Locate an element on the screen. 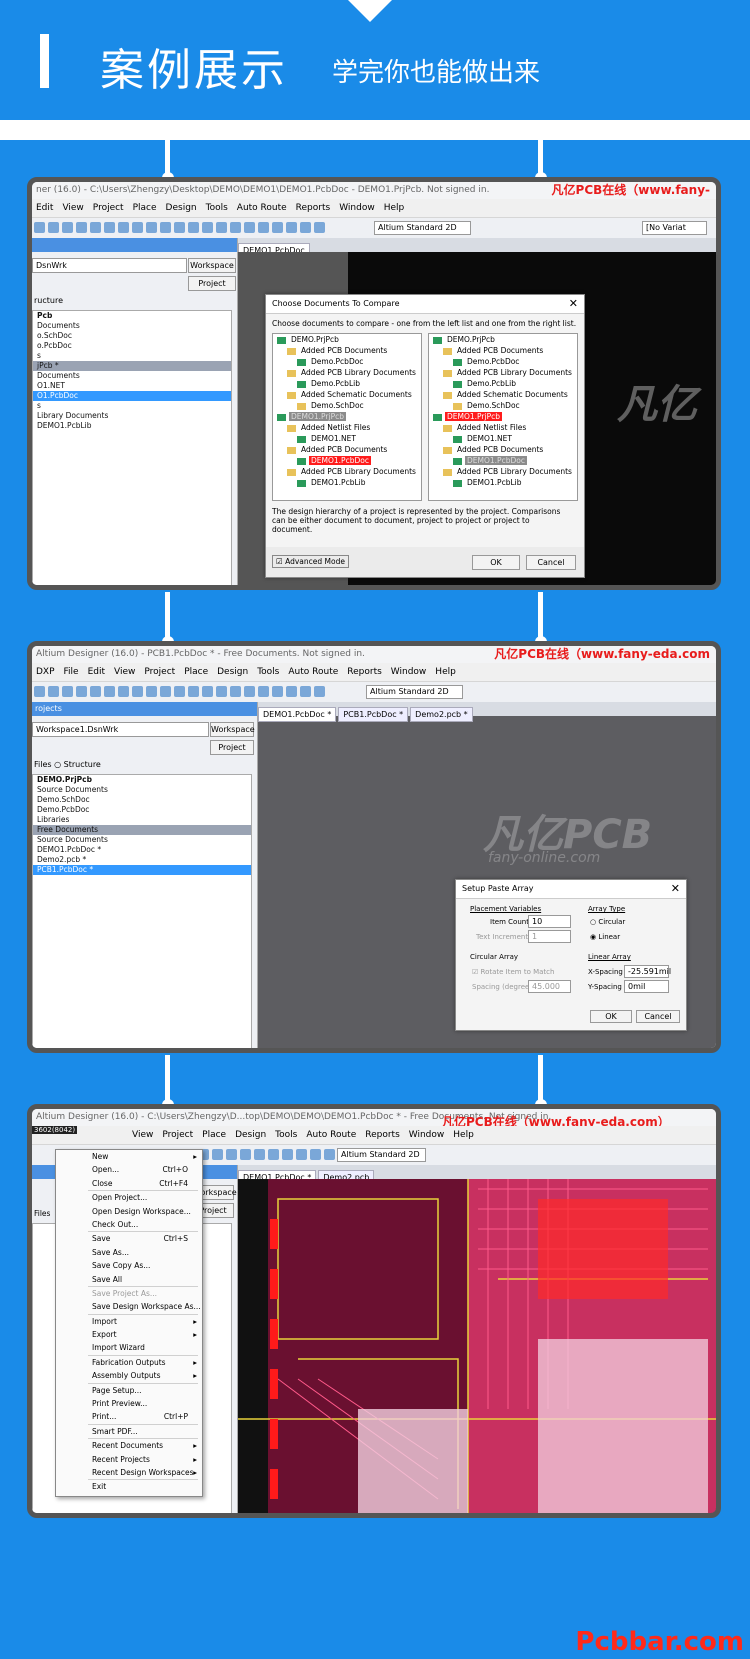 This screenshot has height=1659, width=750. rotate-checkbox: ☑ Rotate Item to Match is located at coordinates (513, 972).